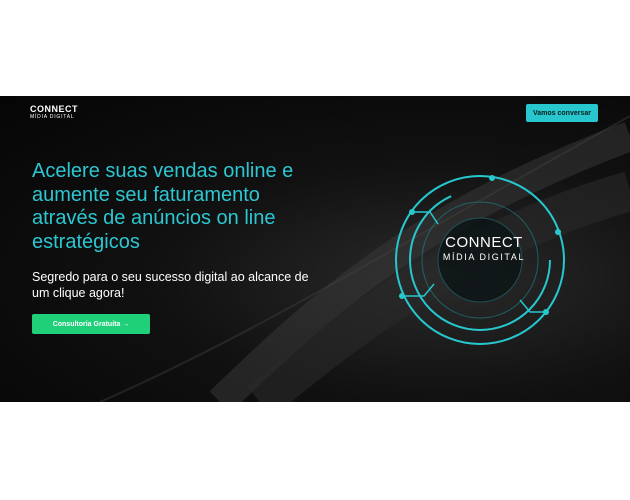  I want to click on brand-logo: CONNECT MÍDIA DIGITAL, so click(54, 112).